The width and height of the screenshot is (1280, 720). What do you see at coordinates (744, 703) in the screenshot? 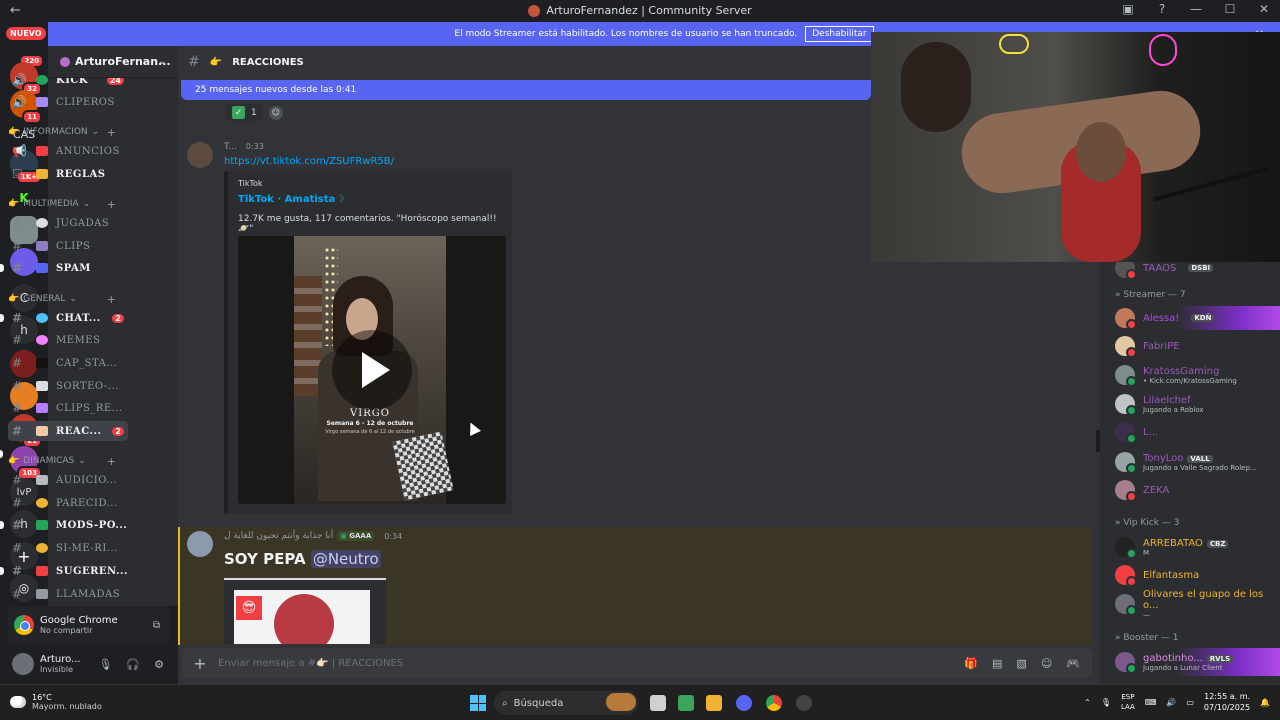
I see `discord-icon` at bounding box center [744, 703].